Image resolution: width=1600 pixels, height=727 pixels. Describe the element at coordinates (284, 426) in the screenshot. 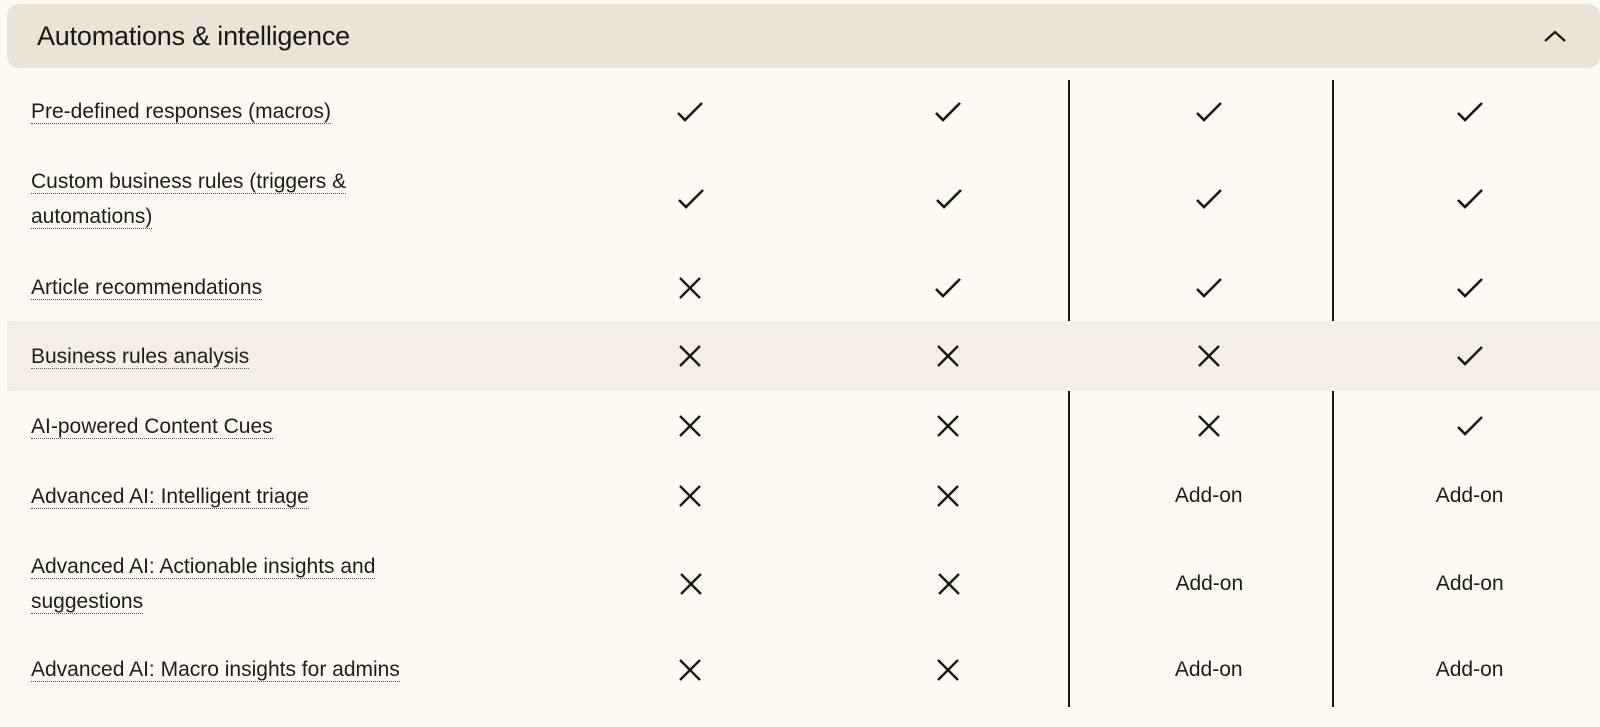

I see `feature-name: AI-powered Content Cues` at that location.